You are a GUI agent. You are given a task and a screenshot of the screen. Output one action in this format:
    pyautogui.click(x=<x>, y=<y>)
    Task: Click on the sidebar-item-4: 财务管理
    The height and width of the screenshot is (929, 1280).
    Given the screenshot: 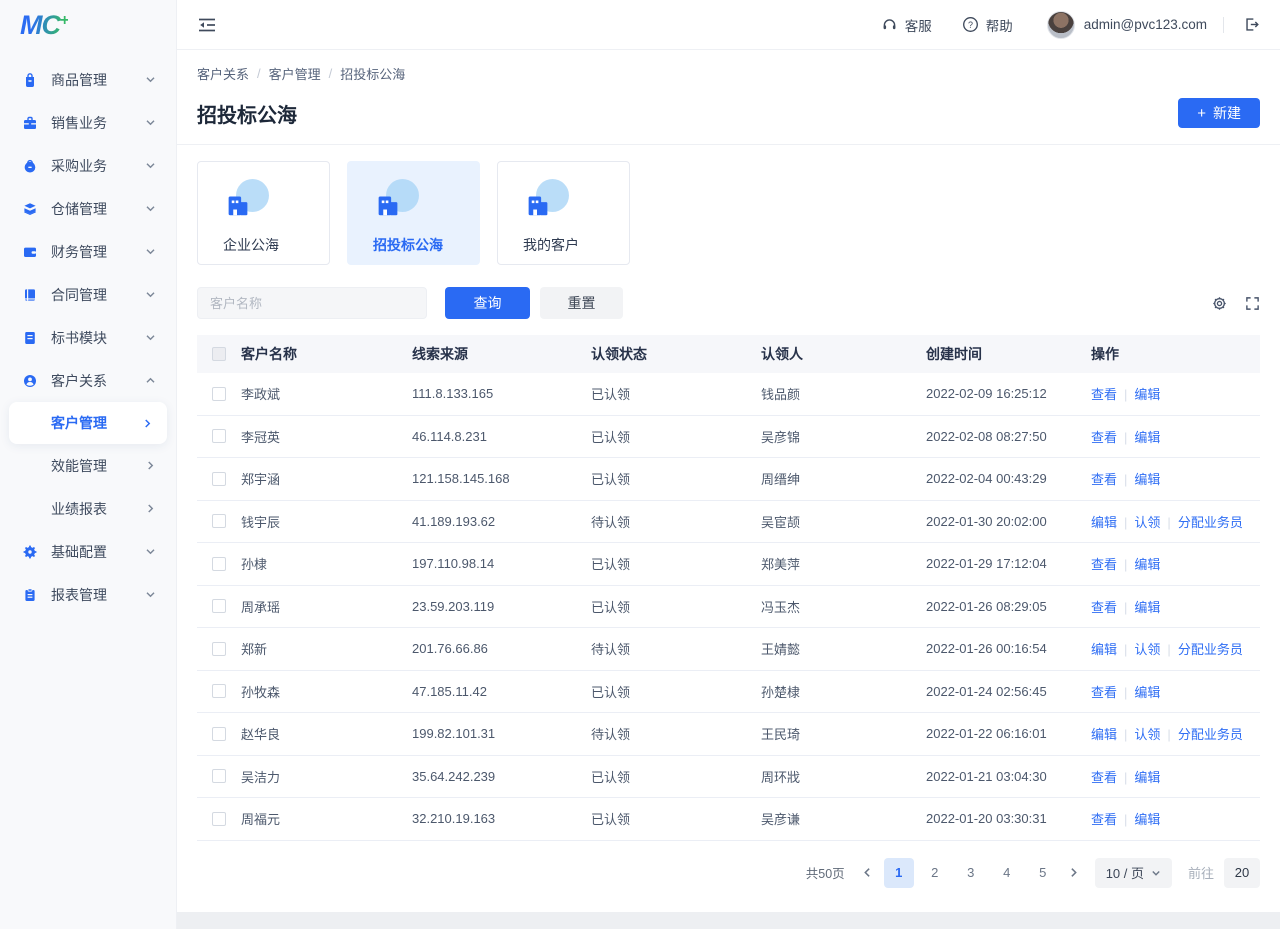 What is the action you would take?
    pyautogui.click(x=88, y=251)
    